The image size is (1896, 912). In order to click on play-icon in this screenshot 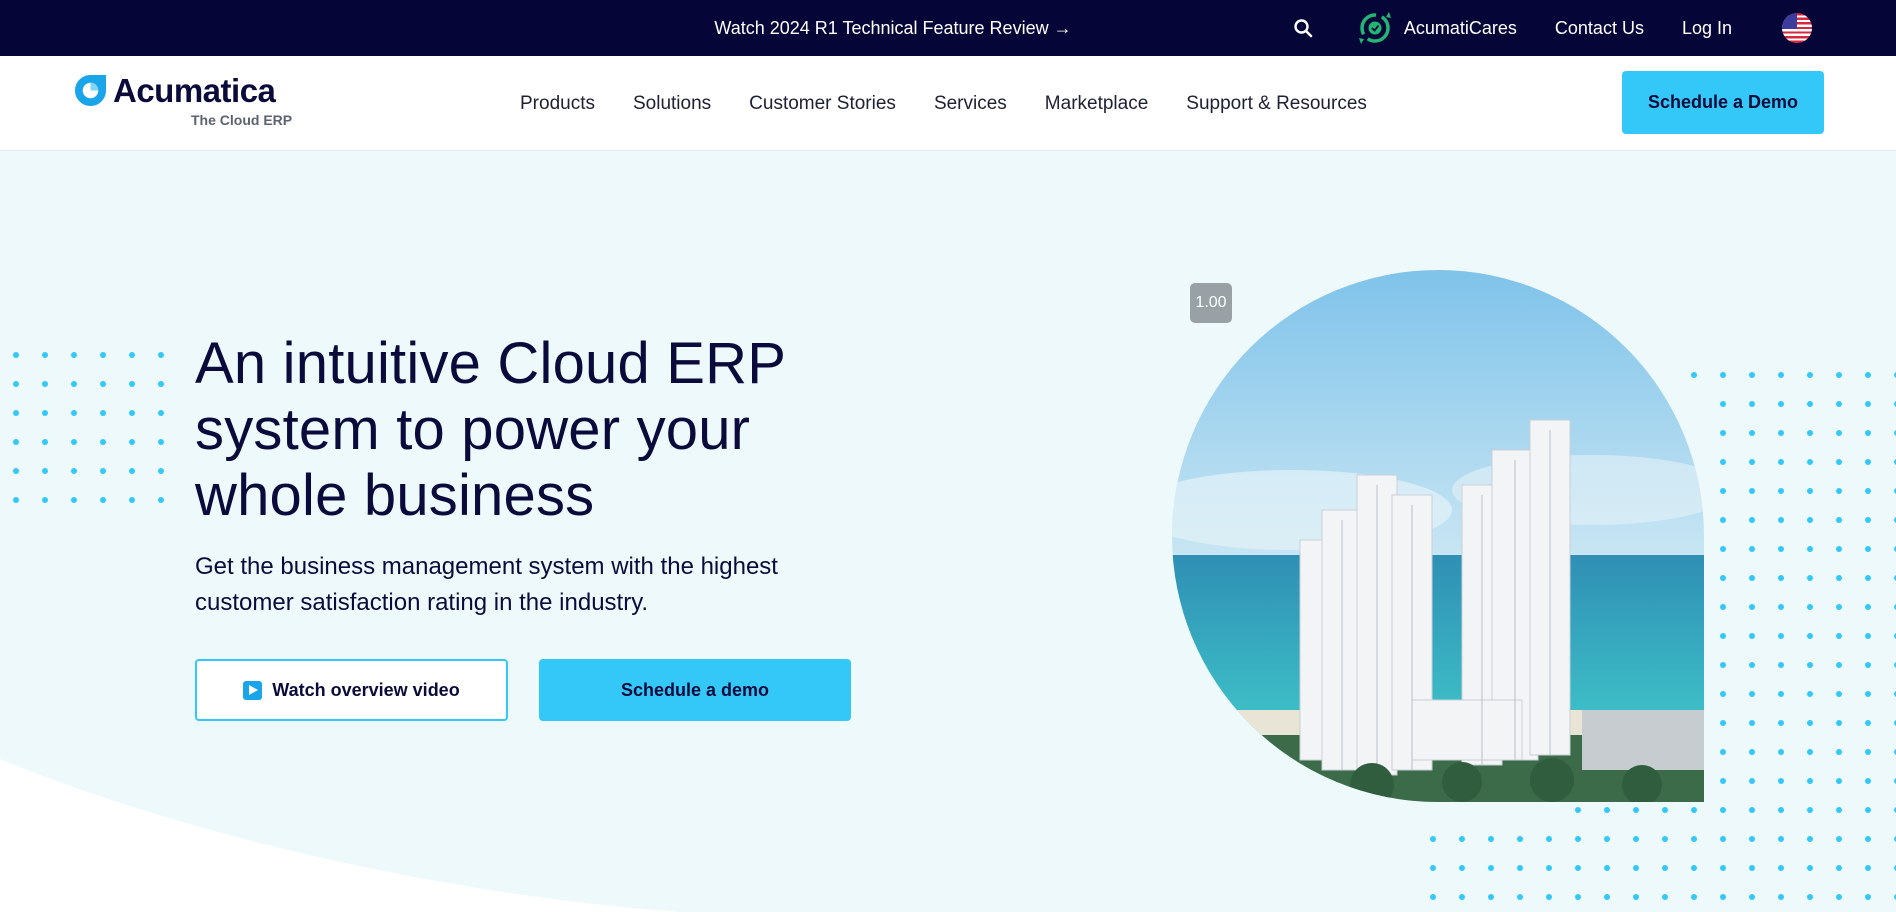, I will do `click(253, 690)`.